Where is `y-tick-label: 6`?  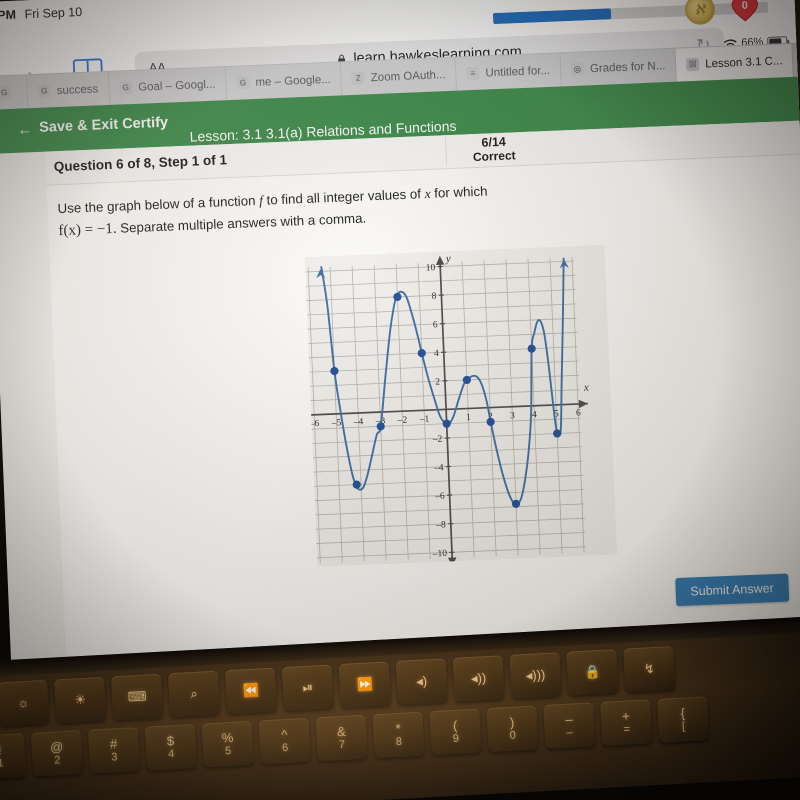 y-tick-label: 6 is located at coordinates (435, 325).